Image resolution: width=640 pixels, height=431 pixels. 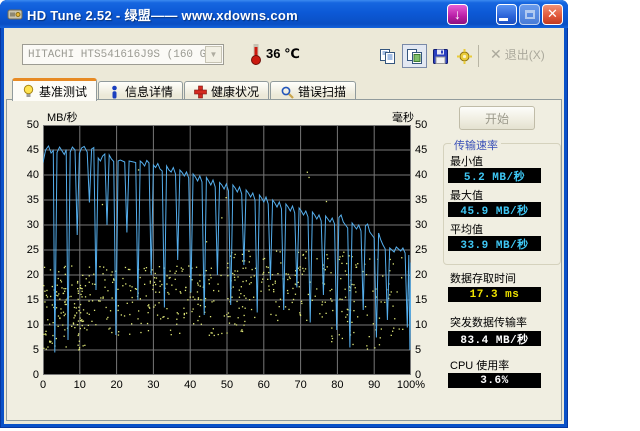 I want to click on save-icon, so click(x=440, y=56).